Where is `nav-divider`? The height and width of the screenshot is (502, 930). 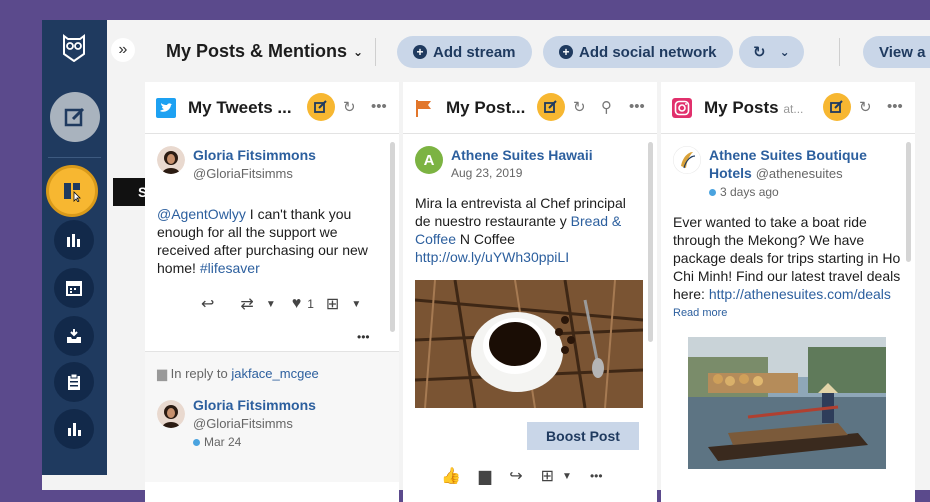
nav-divider is located at coordinates (74, 157).